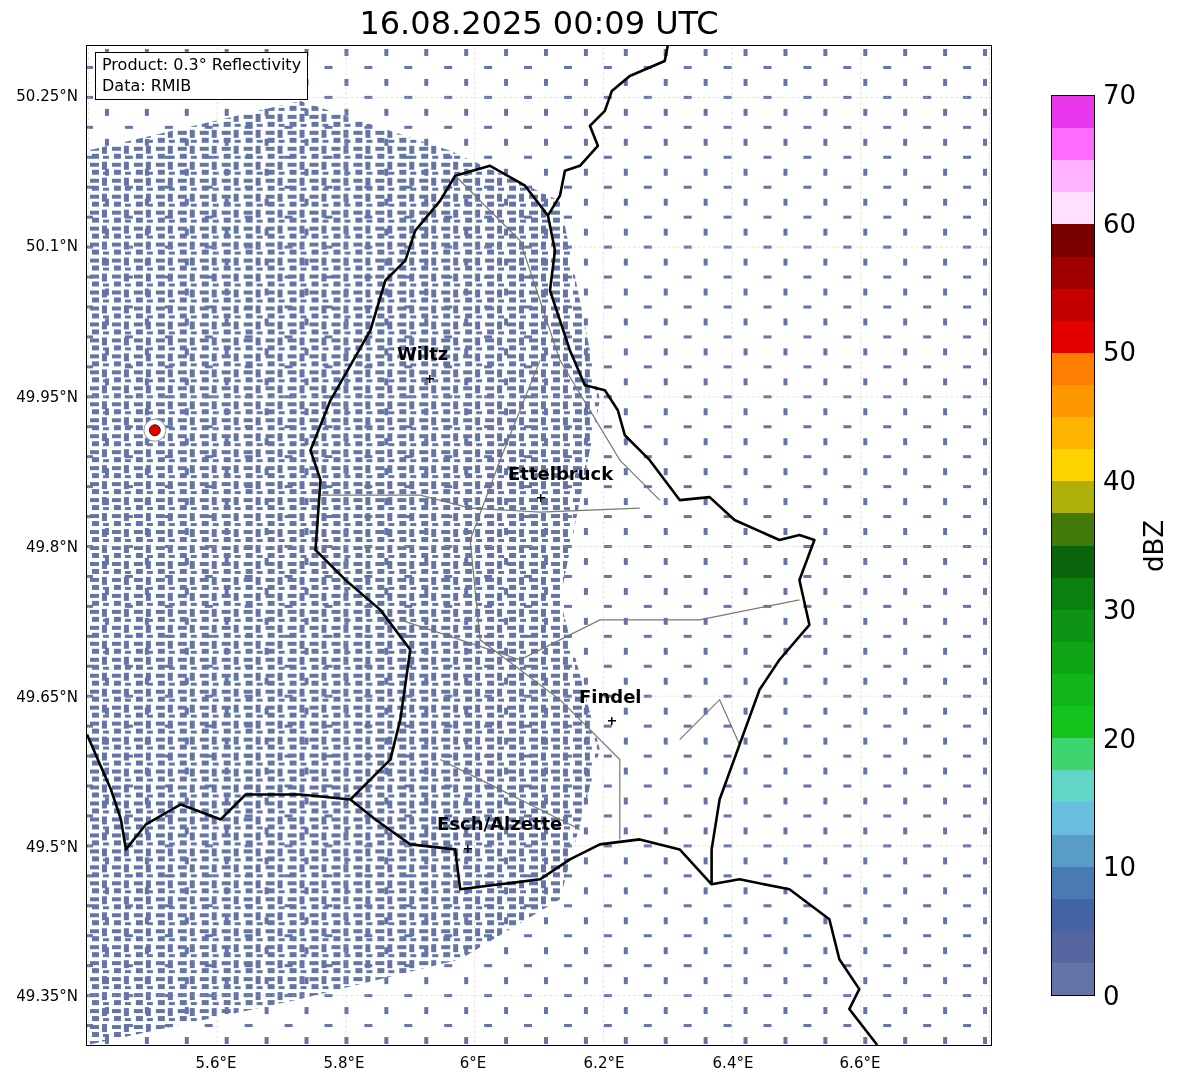 The image size is (1184, 1081). Describe the element at coordinates (604, 1063) in the screenshot. I see `x-tick-label: 6.2°E` at that location.